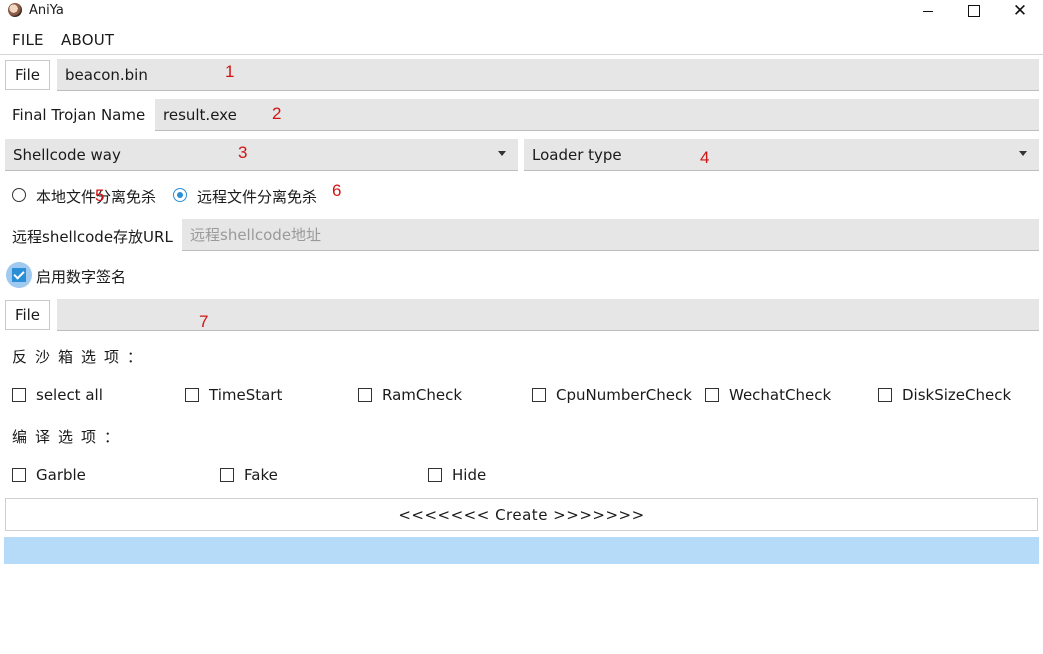  I want to click on minimize-button, so click(928, 11).